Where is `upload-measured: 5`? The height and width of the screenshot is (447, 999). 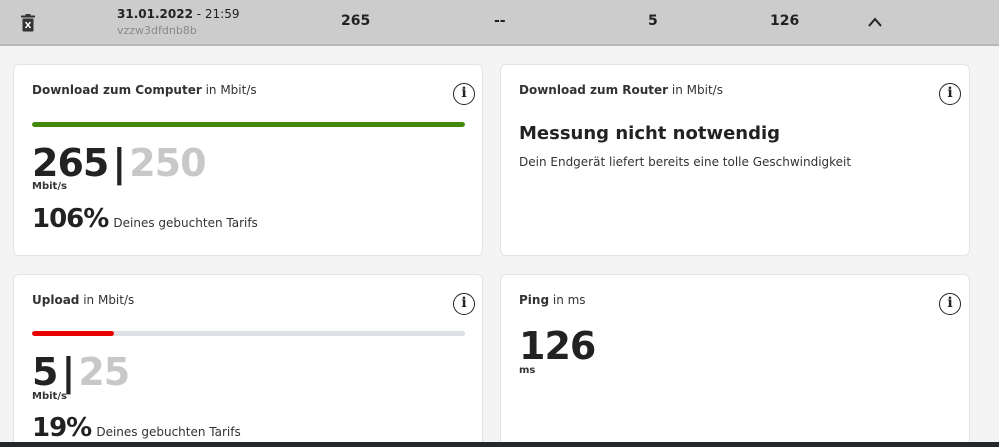
upload-measured: 5 is located at coordinates (45, 372).